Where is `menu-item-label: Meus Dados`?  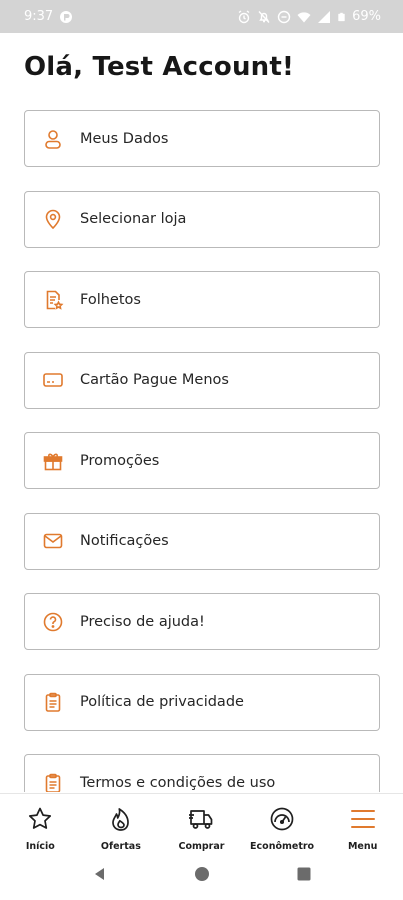
menu-item-label: Meus Dados is located at coordinates (124, 138).